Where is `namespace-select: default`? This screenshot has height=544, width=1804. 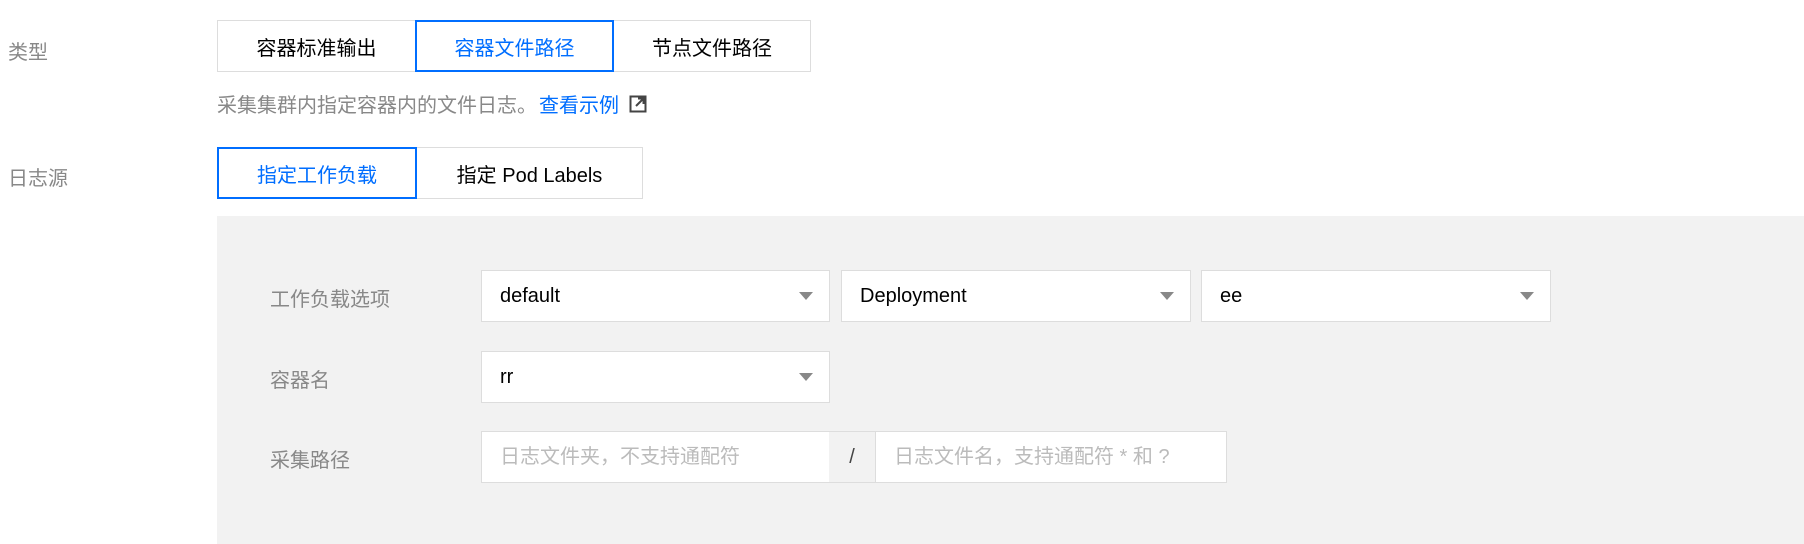
namespace-select: default is located at coordinates (655, 296).